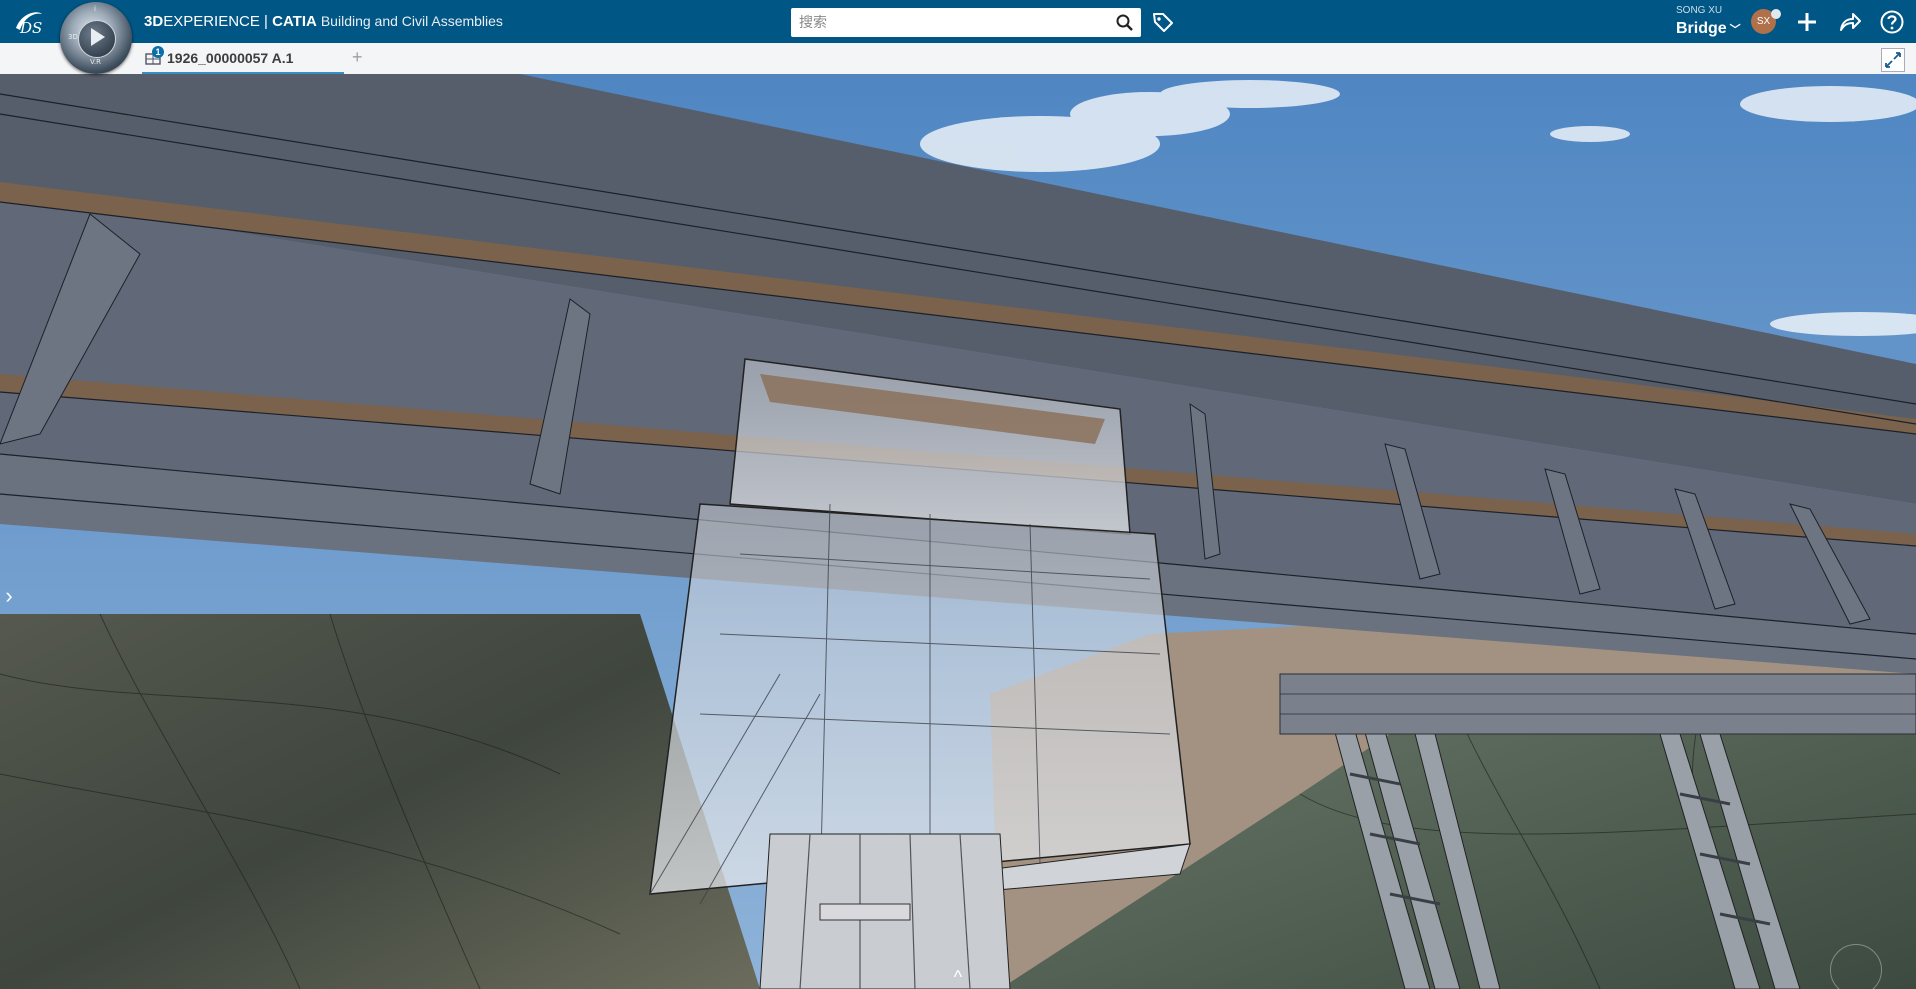 This screenshot has width=1916, height=989. I want to click on tab-model: 1 1926_00000057 A.1, so click(243, 58).